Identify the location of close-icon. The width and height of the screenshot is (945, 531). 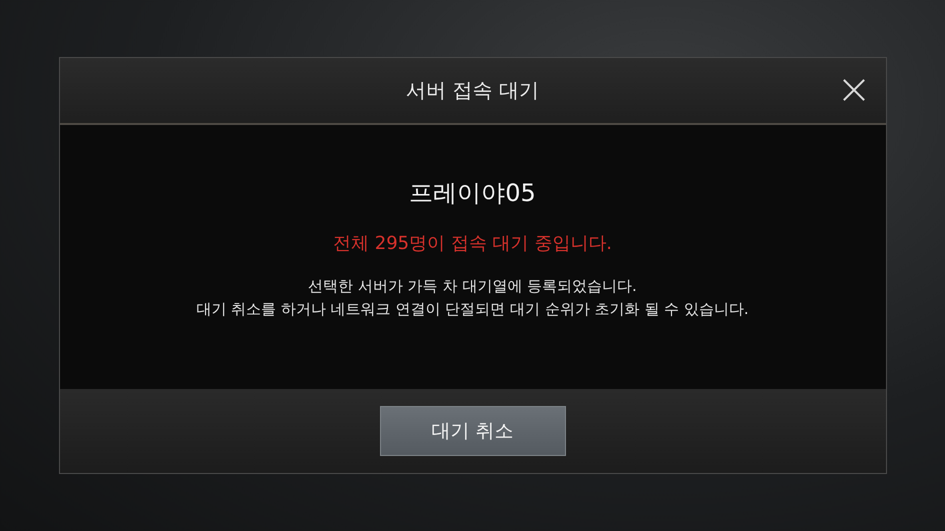
(854, 90).